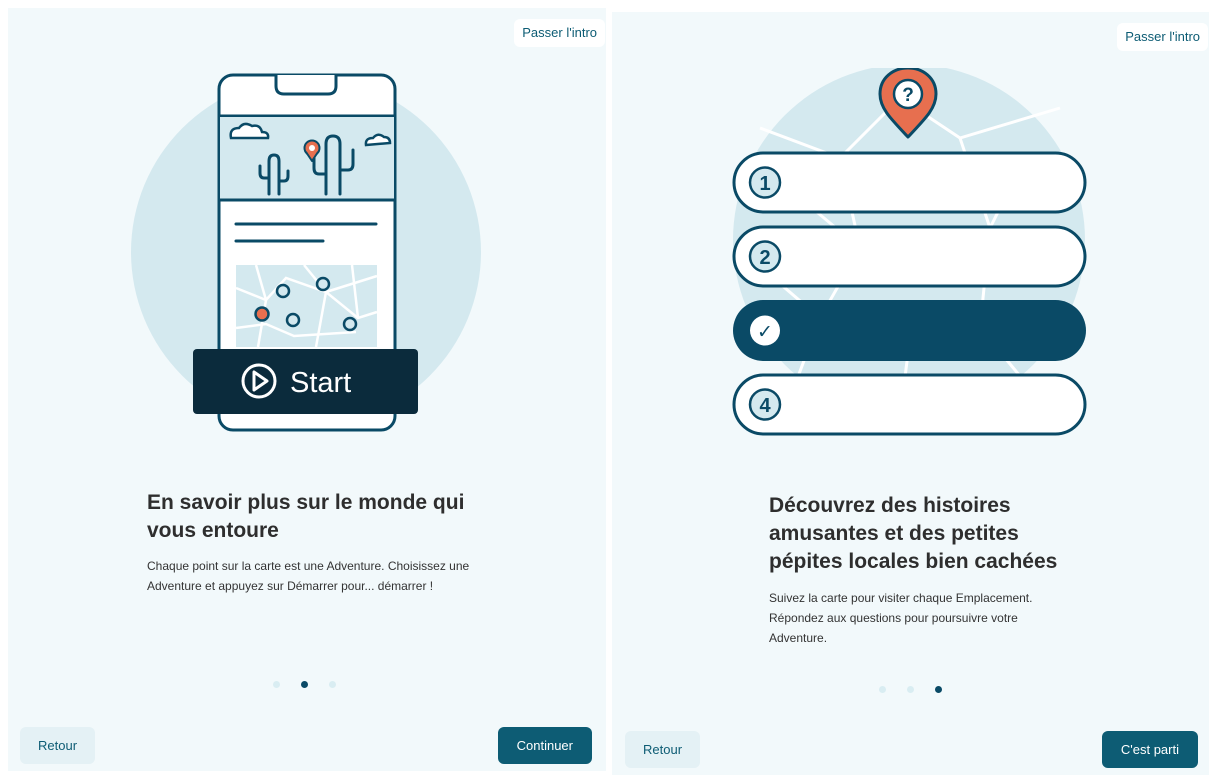  Describe the element at coordinates (320, 383) in the screenshot. I see `start-label: Start` at that location.